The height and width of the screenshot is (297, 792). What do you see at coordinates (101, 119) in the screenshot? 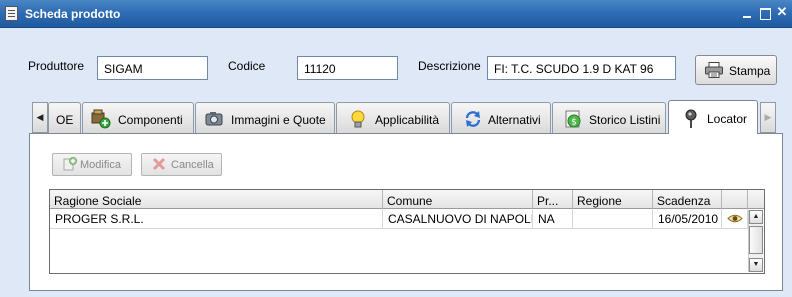
I see `components-icon` at bounding box center [101, 119].